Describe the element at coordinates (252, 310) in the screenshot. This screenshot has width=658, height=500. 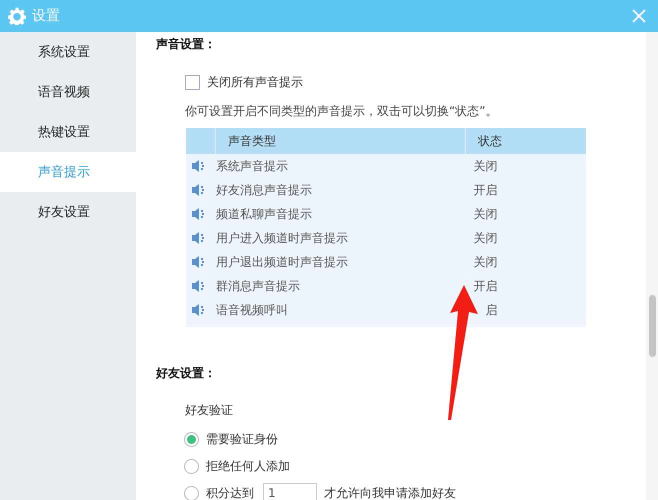
I see `table-cell-text: 语音视频呼叫` at that location.